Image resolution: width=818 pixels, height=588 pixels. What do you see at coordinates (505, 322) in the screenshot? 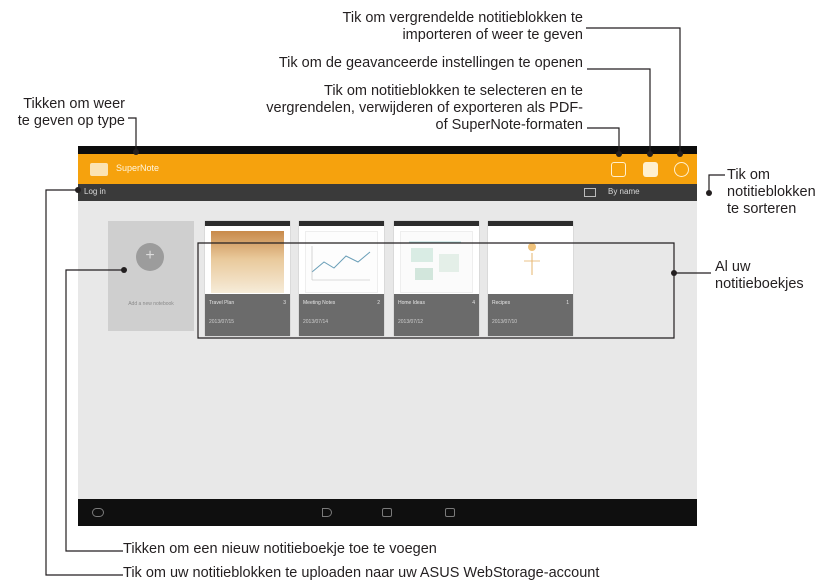
I see `notebook-date: 2013/07/10` at bounding box center [505, 322].